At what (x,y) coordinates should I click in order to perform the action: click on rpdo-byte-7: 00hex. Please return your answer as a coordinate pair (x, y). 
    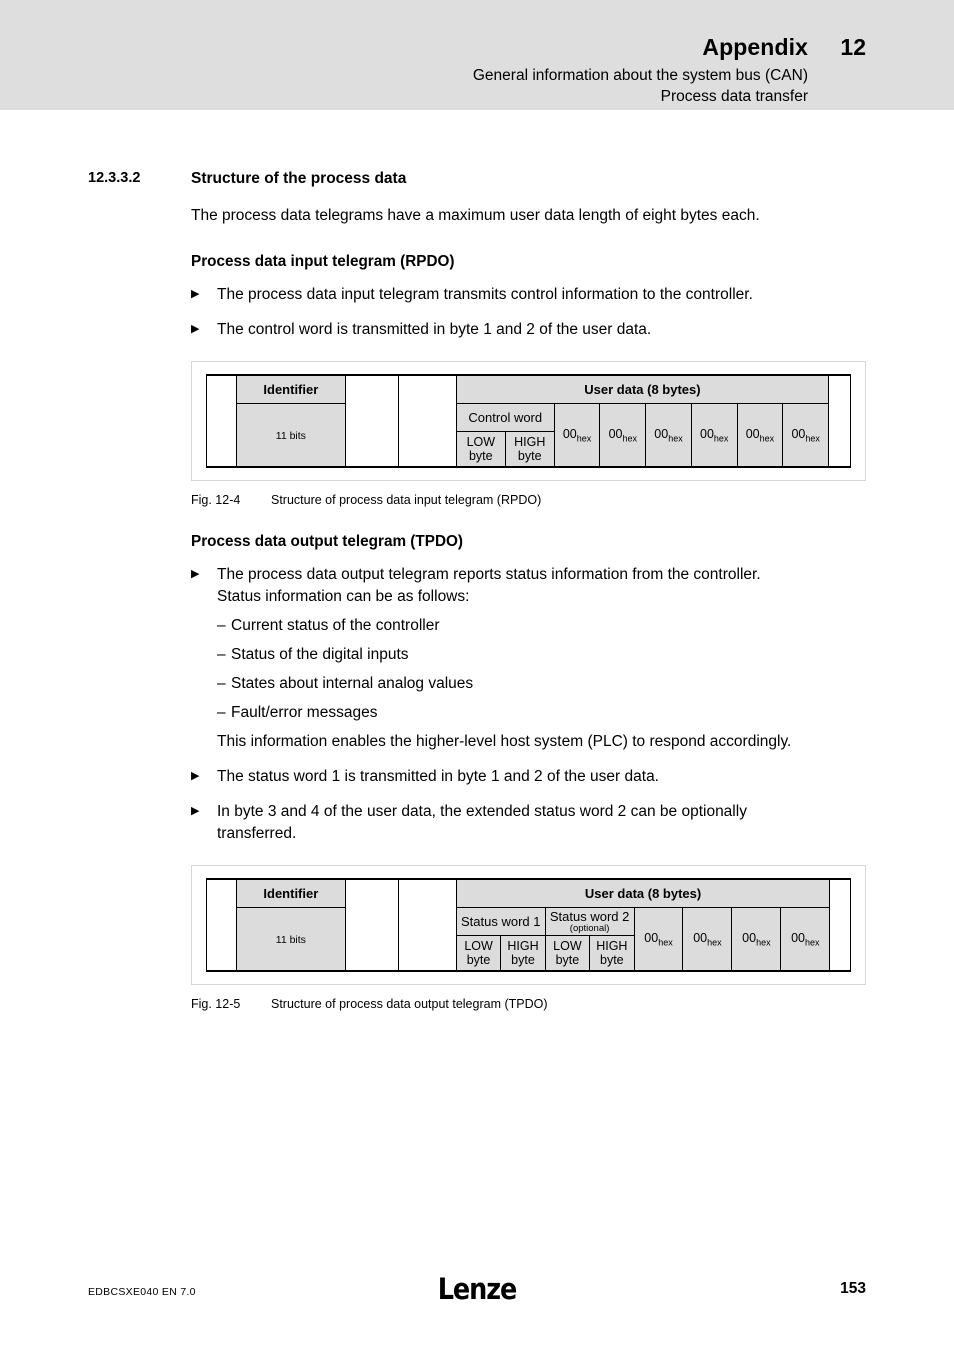
    Looking at the image, I should click on (760, 435).